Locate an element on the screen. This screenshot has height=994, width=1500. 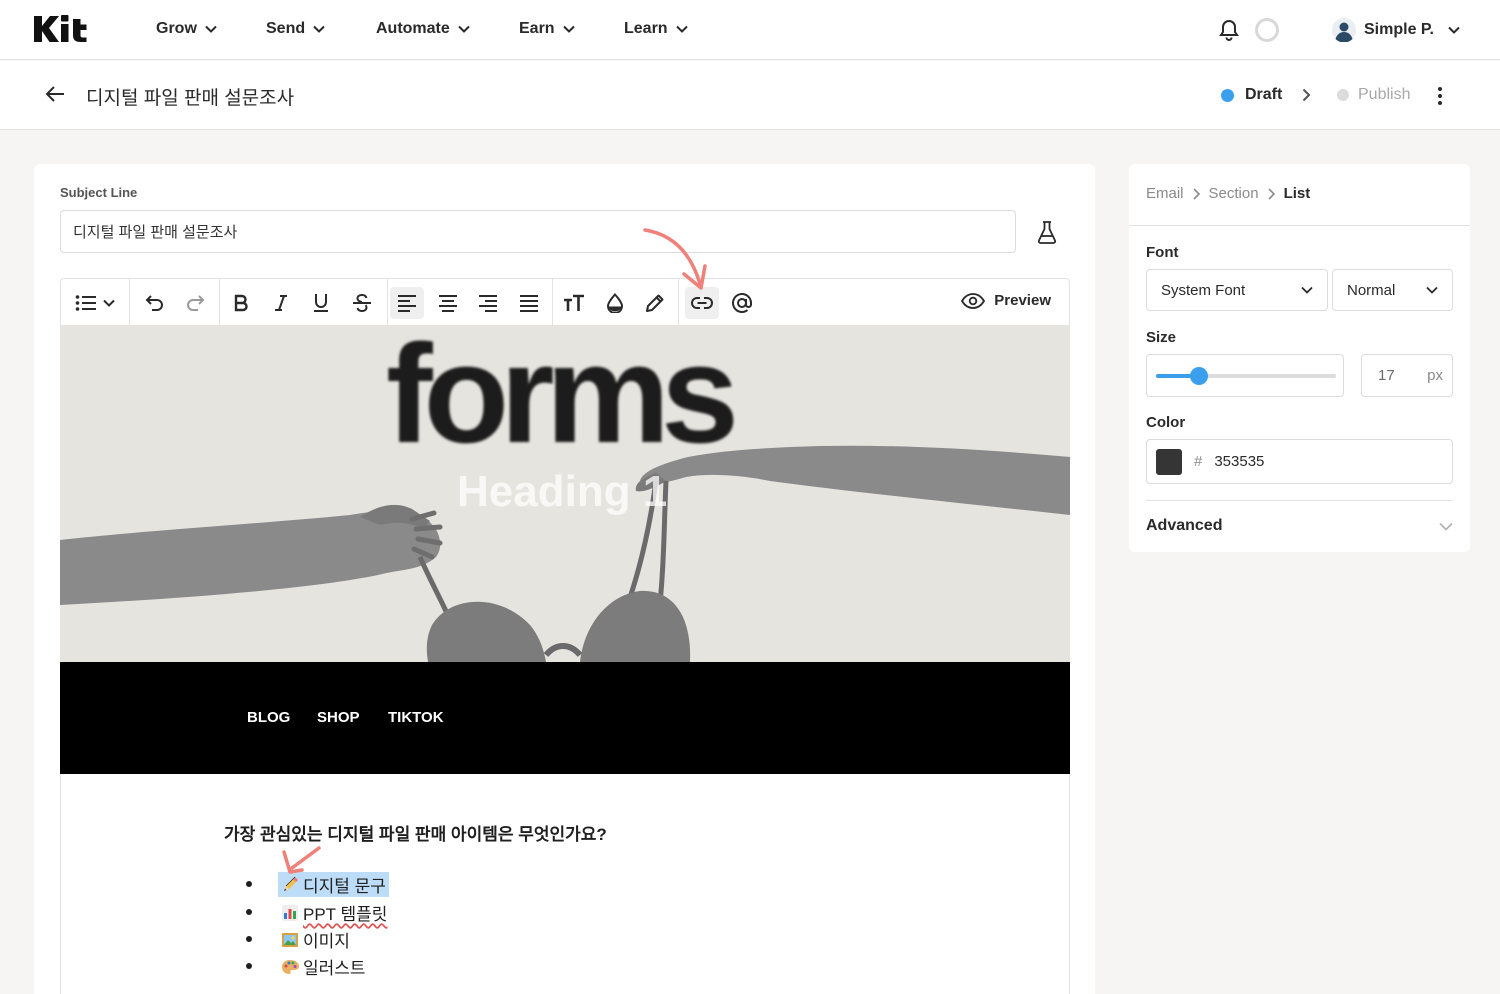
list-item-text: 디지털 문구 is located at coordinates (344, 886).